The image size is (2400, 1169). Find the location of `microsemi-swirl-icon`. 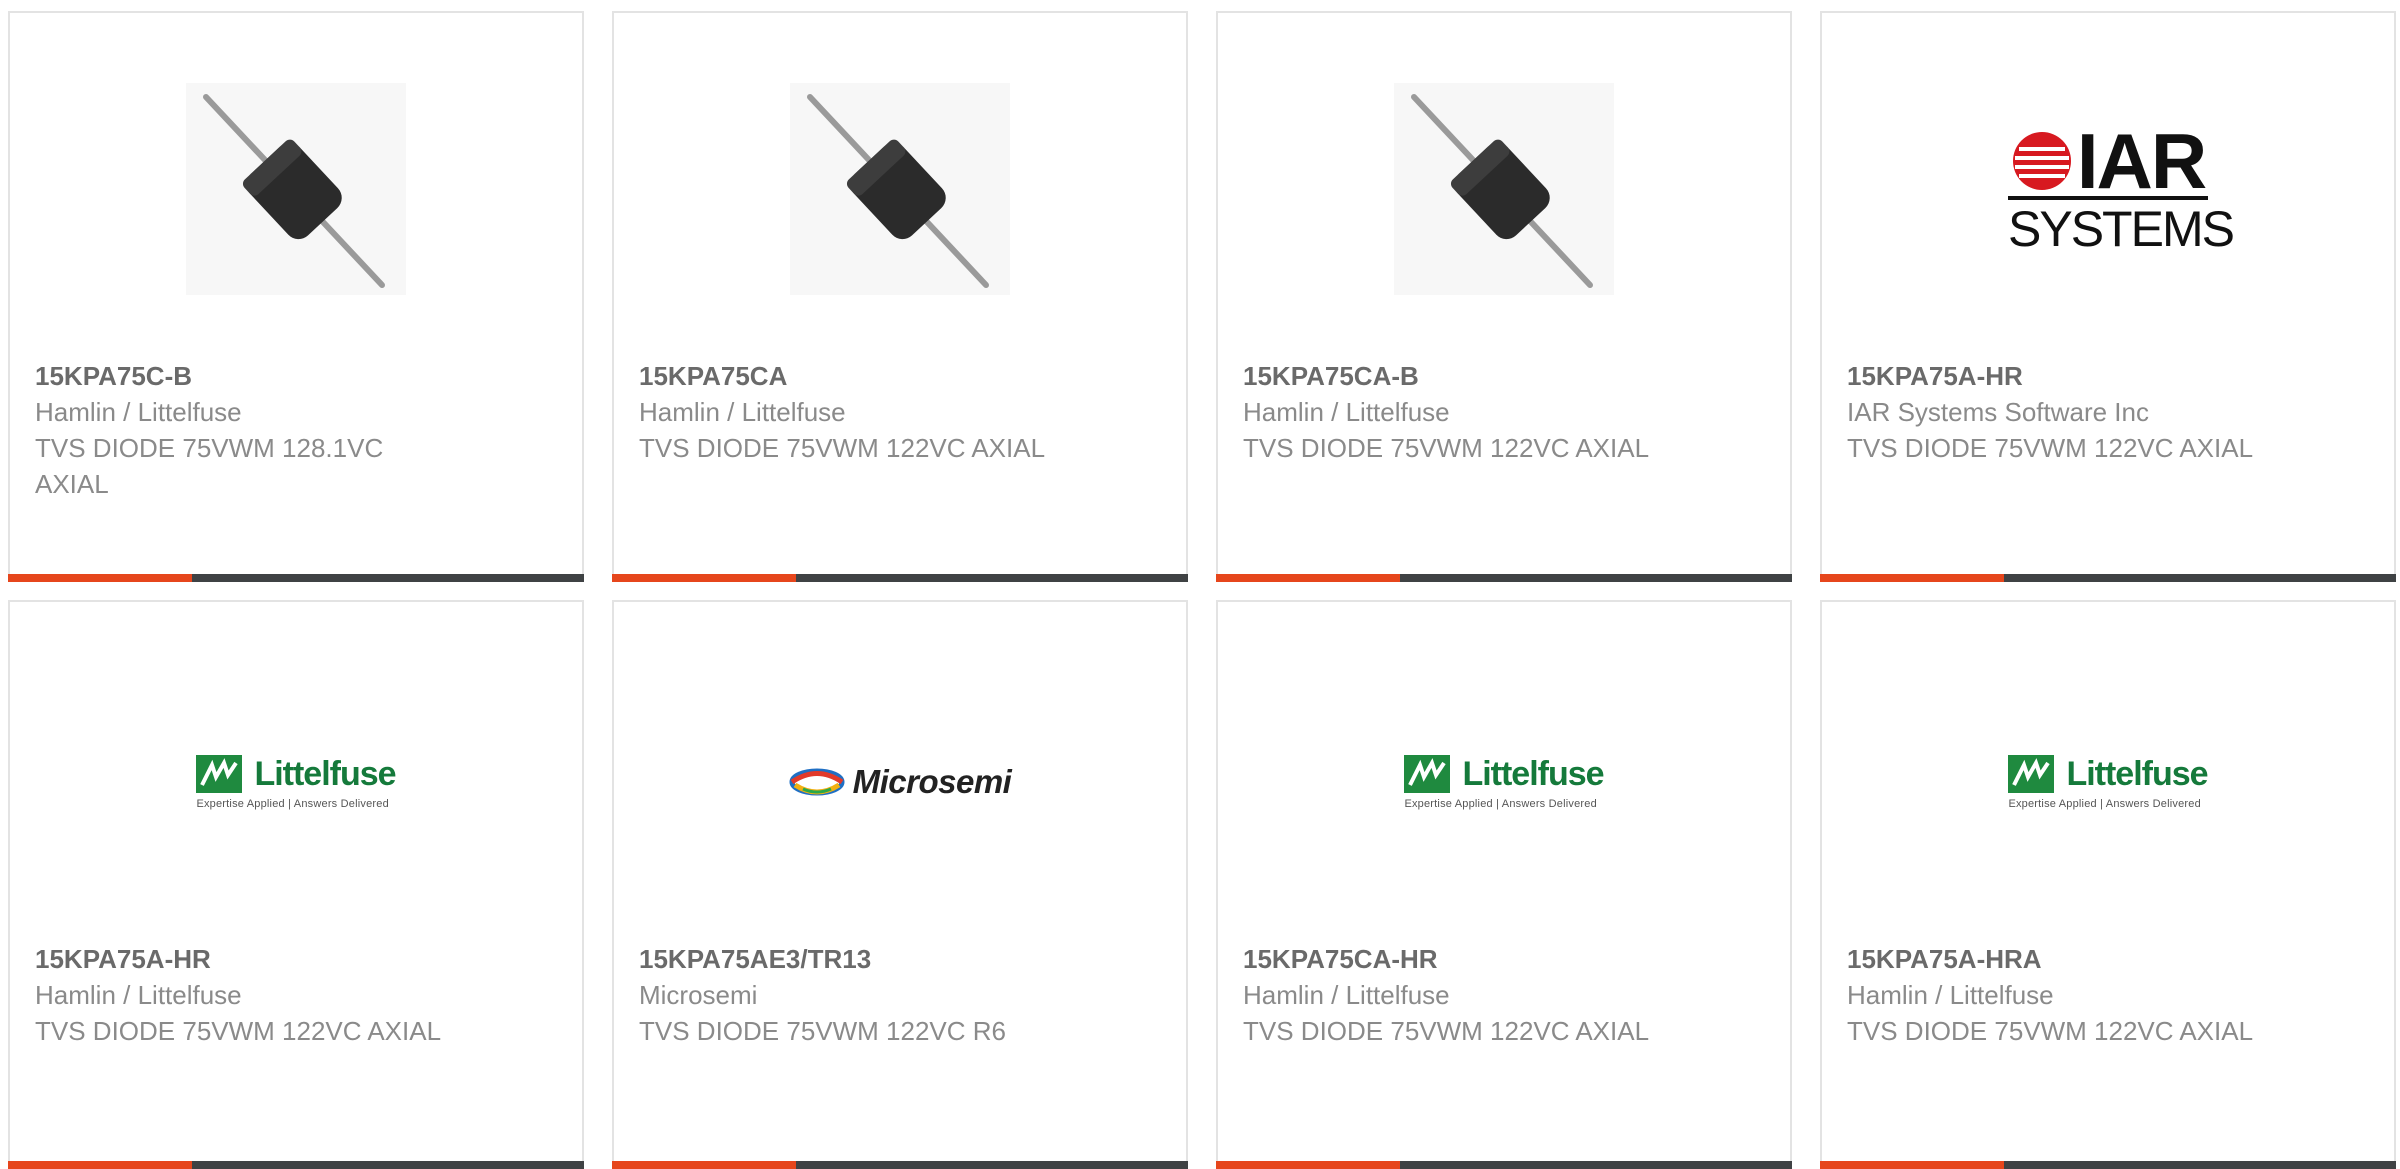

microsemi-swirl-icon is located at coordinates (817, 782).